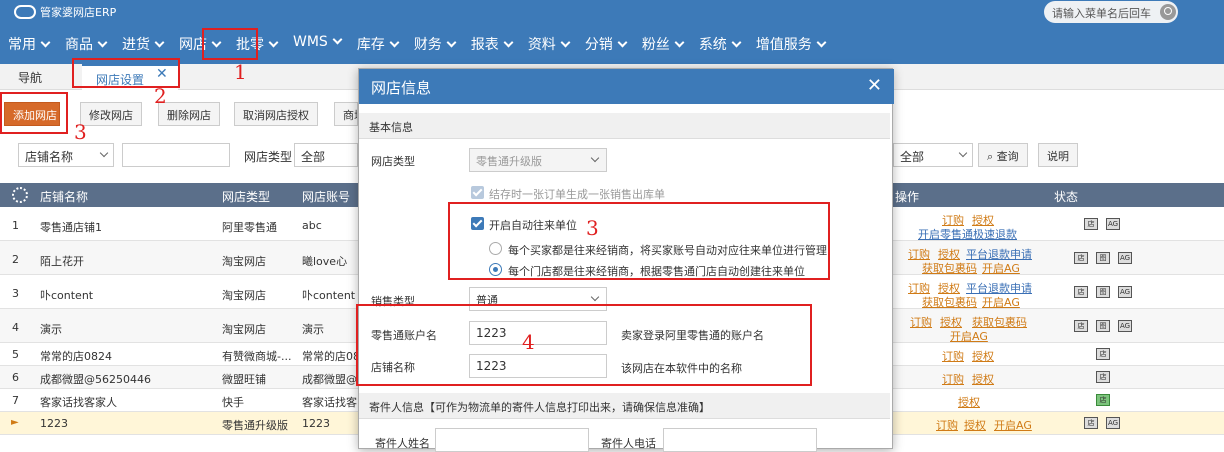  What do you see at coordinates (624, 406) in the screenshot?
I see `sender-info-section: 寄件人信息【可作为物流单的寄件人信息打印出来，请确保信息准确】` at bounding box center [624, 406].